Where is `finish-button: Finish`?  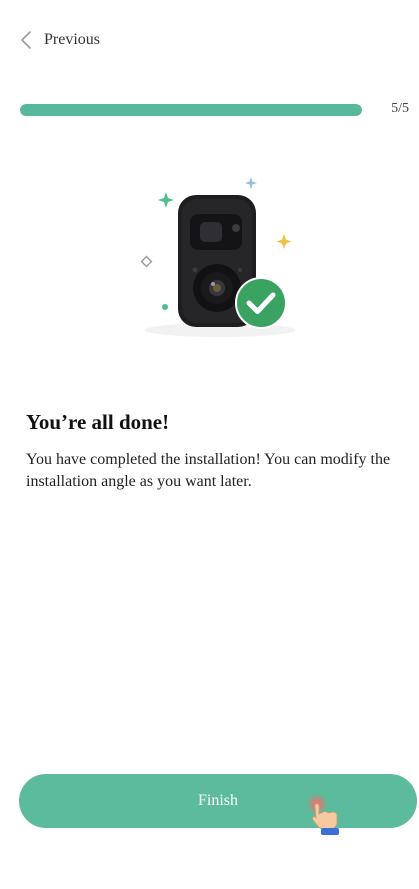
finish-button: Finish is located at coordinates (218, 801).